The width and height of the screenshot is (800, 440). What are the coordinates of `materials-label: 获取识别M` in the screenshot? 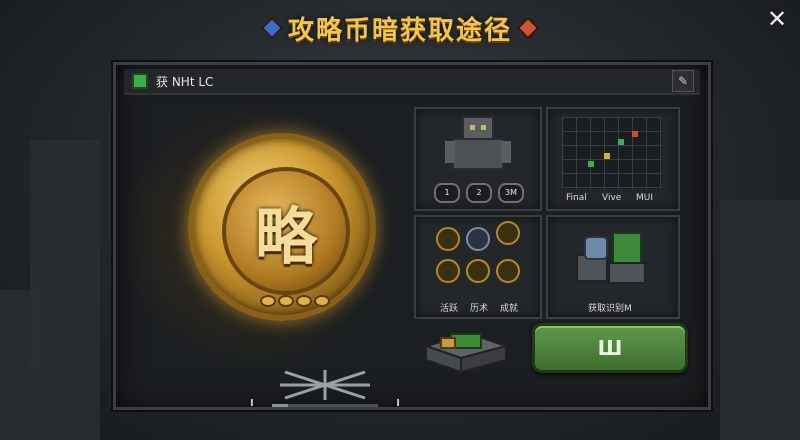 It's located at (610, 309).